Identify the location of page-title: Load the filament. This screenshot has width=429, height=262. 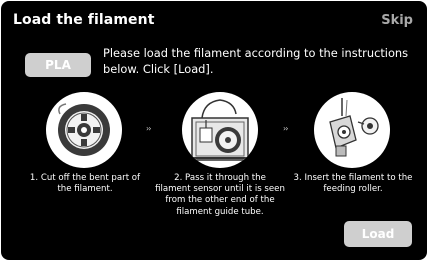
(84, 20).